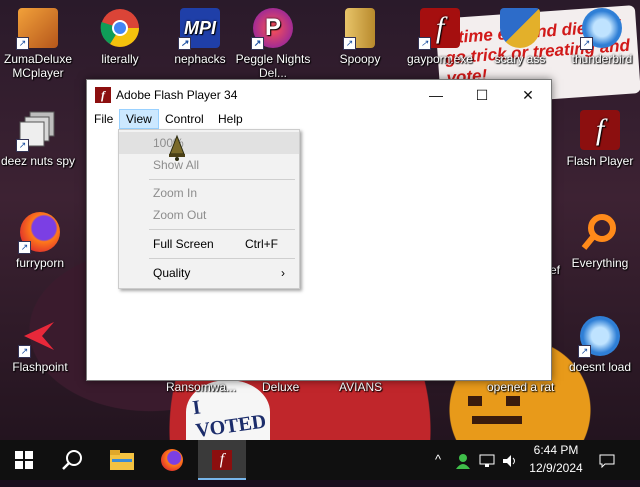 The image size is (640, 487). I want to click on menu-option-quality: Quality ›, so click(209, 273).